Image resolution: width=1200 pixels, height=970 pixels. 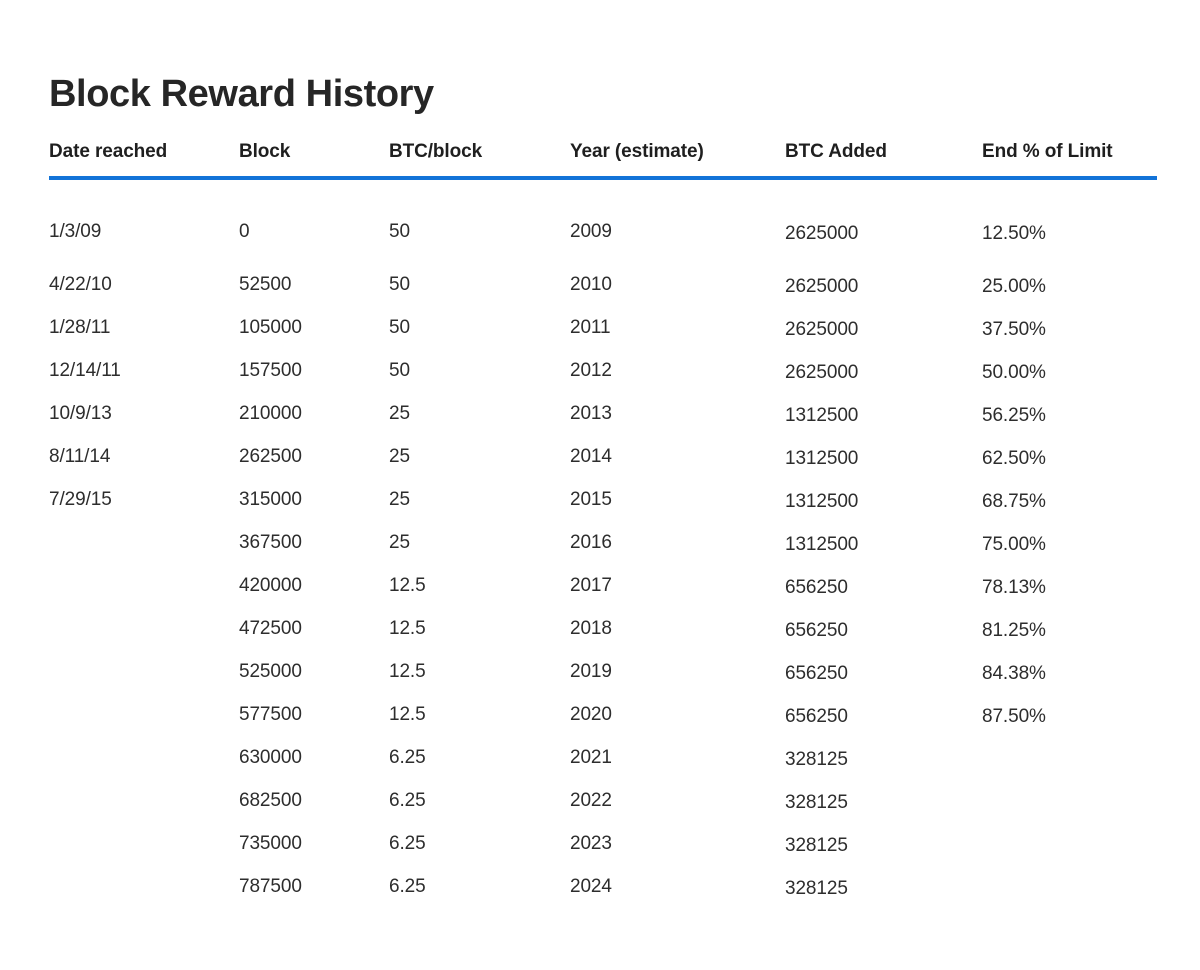 What do you see at coordinates (836, 151) in the screenshot?
I see `column-header-btc-added: BTC Added` at bounding box center [836, 151].